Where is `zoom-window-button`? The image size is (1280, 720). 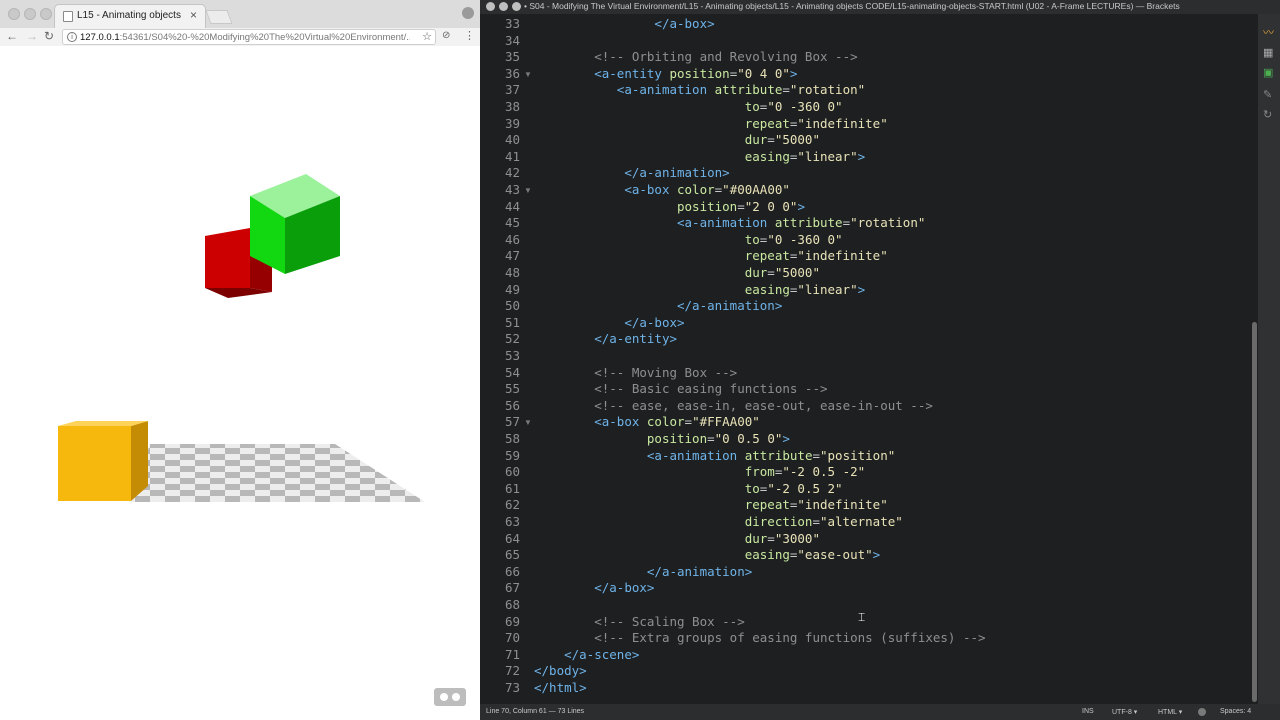 zoom-window-button is located at coordinates (46, 14).